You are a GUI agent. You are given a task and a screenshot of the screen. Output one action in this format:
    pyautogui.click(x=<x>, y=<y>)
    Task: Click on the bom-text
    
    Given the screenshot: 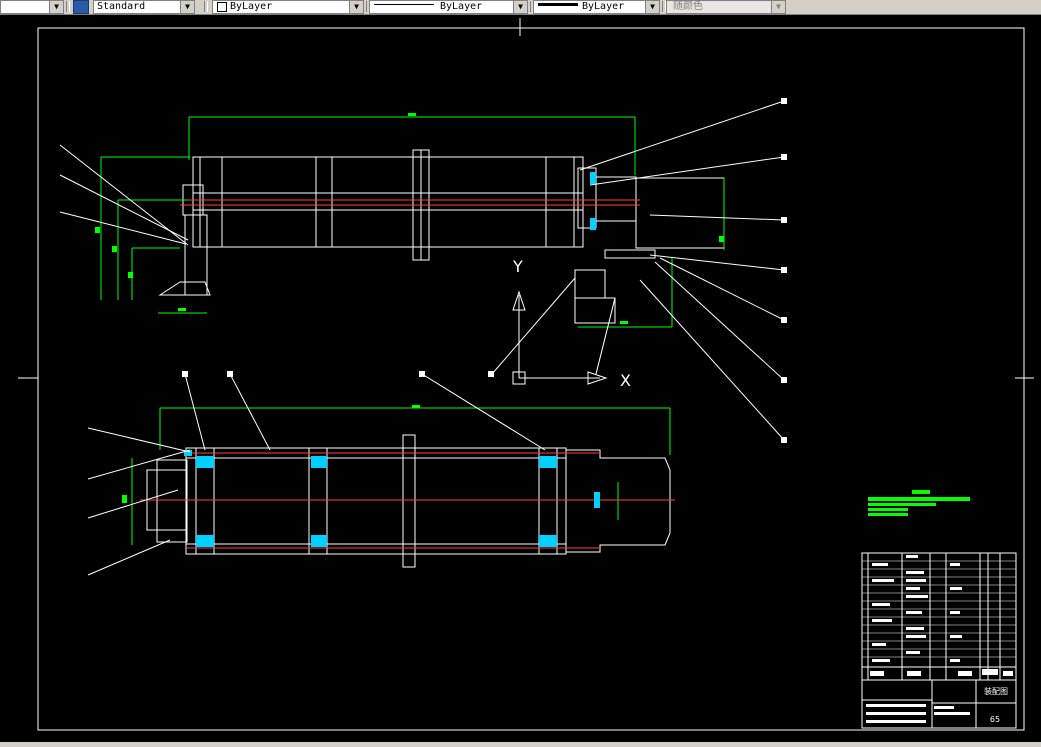 What is the action you would take?
    pyautogui.click(x=939, y=639)
    